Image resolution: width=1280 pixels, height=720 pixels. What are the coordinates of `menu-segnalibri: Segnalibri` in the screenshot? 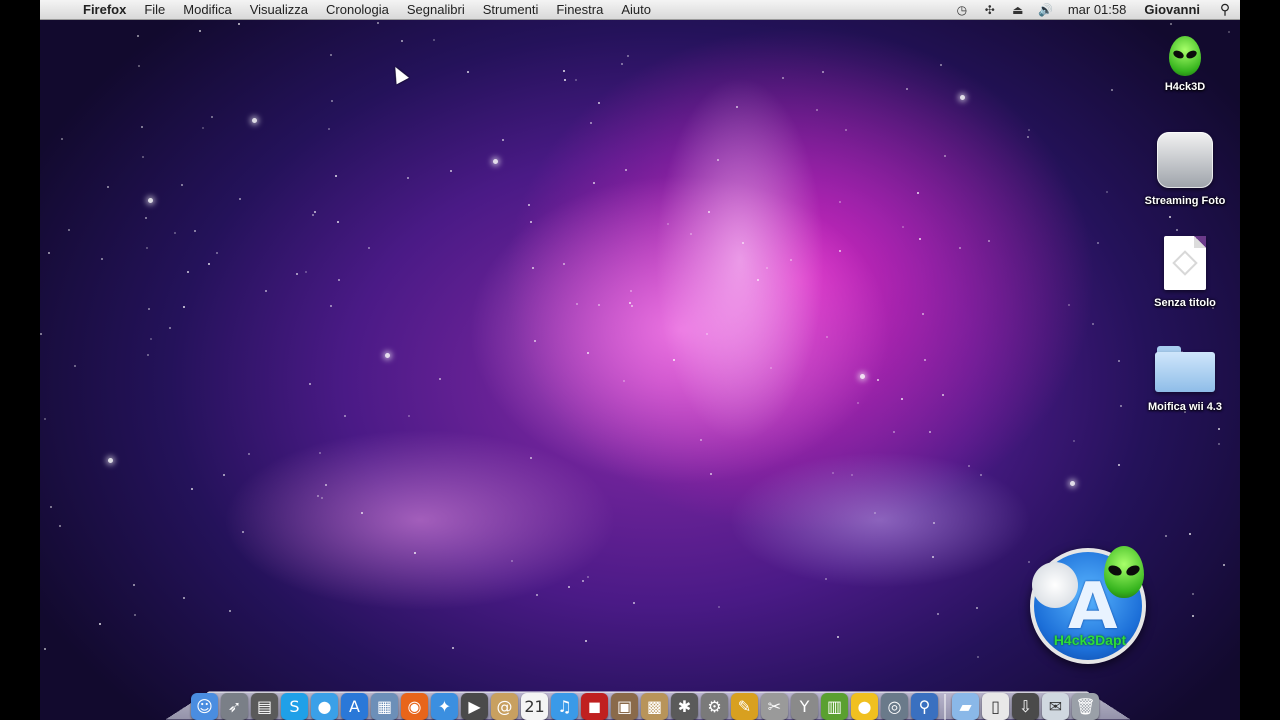 It's located at (436, 9).